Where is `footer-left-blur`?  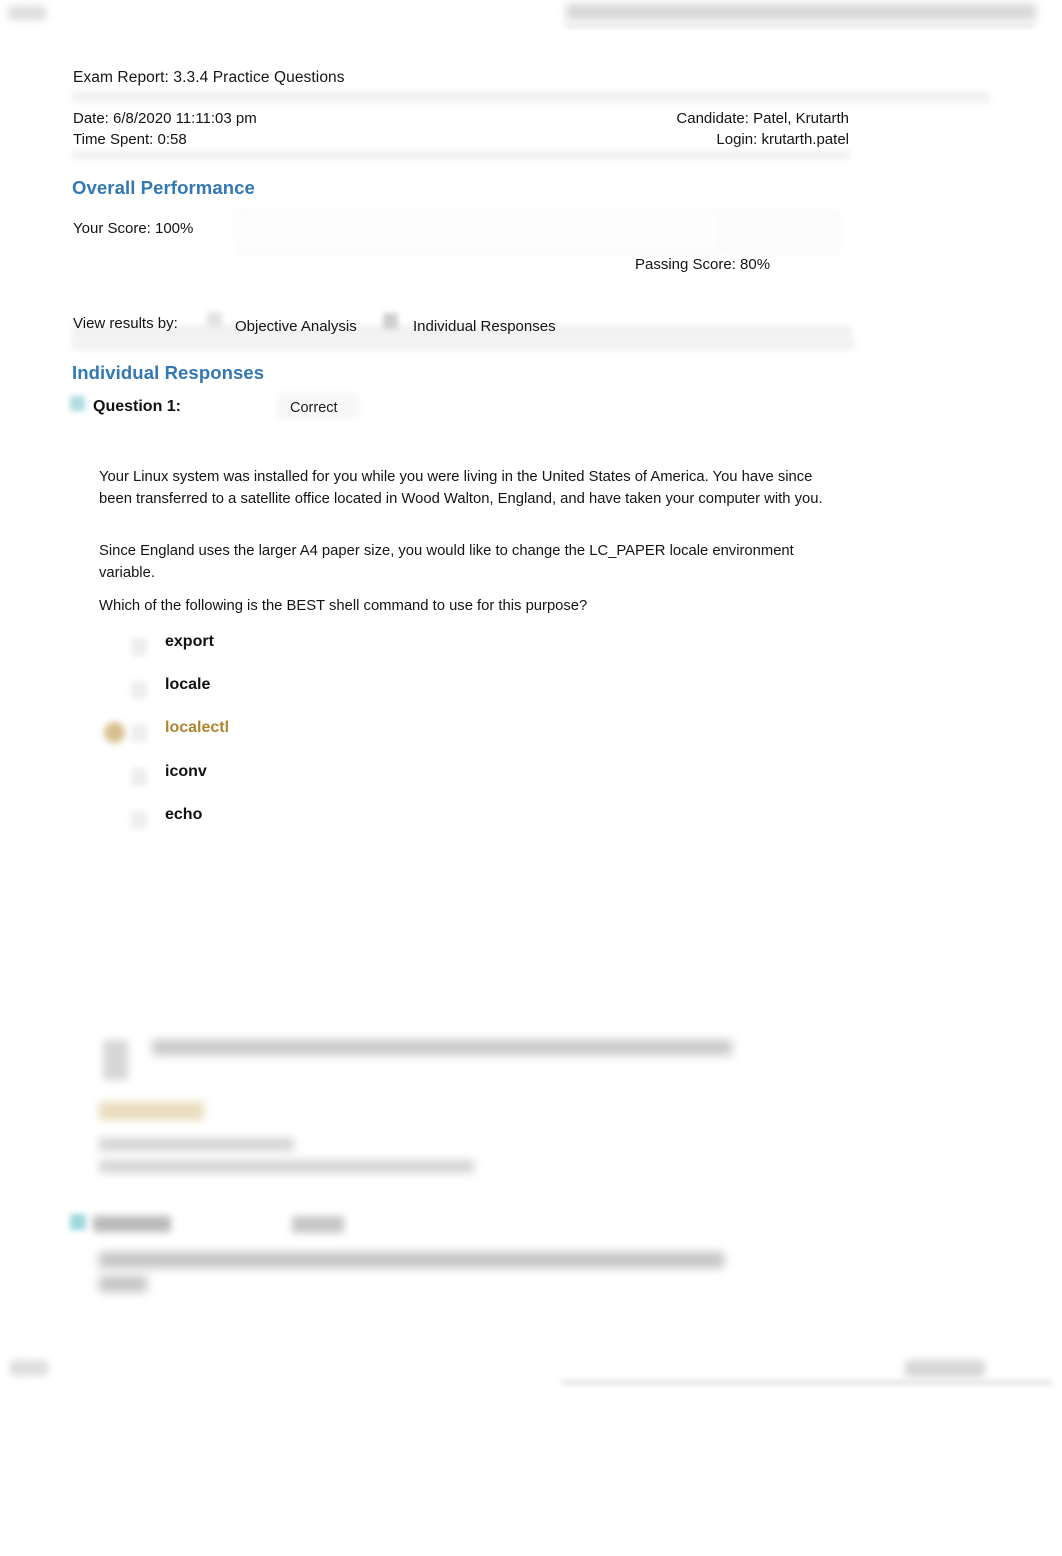
footer-left-blur is located at coordinates (29, 1368).